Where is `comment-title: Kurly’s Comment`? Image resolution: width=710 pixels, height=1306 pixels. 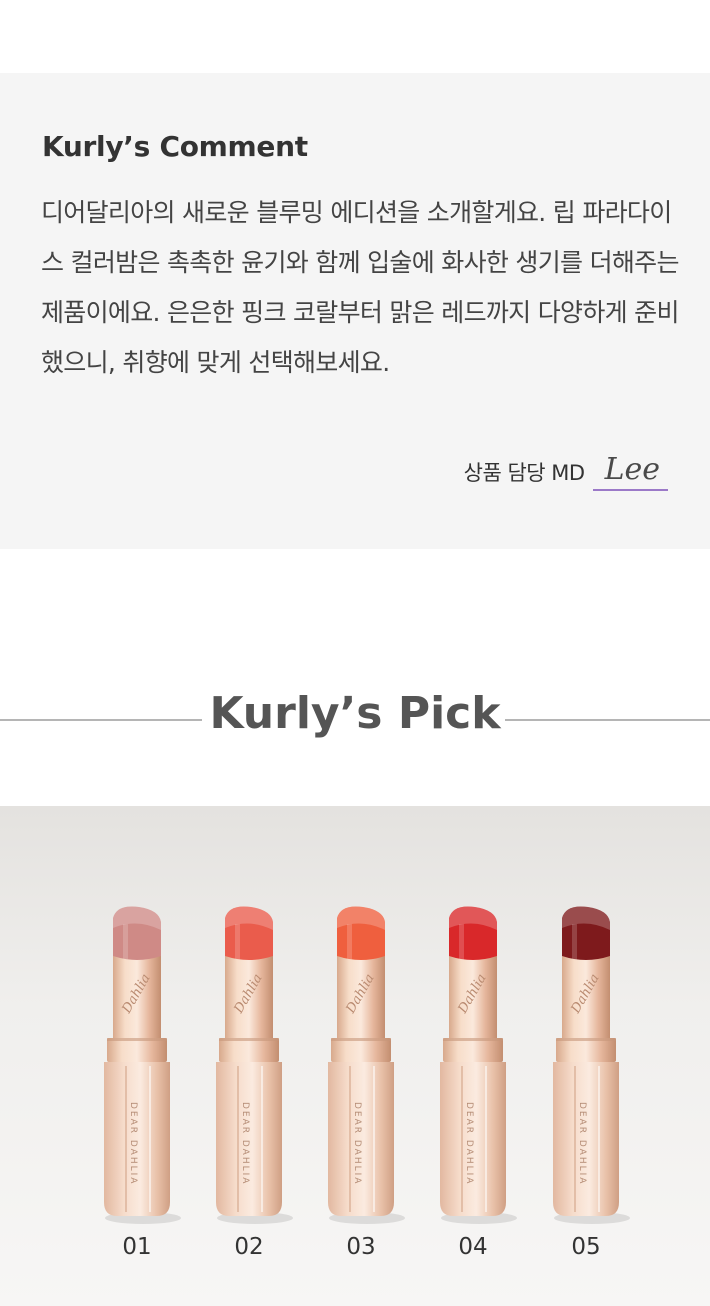
comment-title: Kurly’s Comment is located at coordinates (175, 146).